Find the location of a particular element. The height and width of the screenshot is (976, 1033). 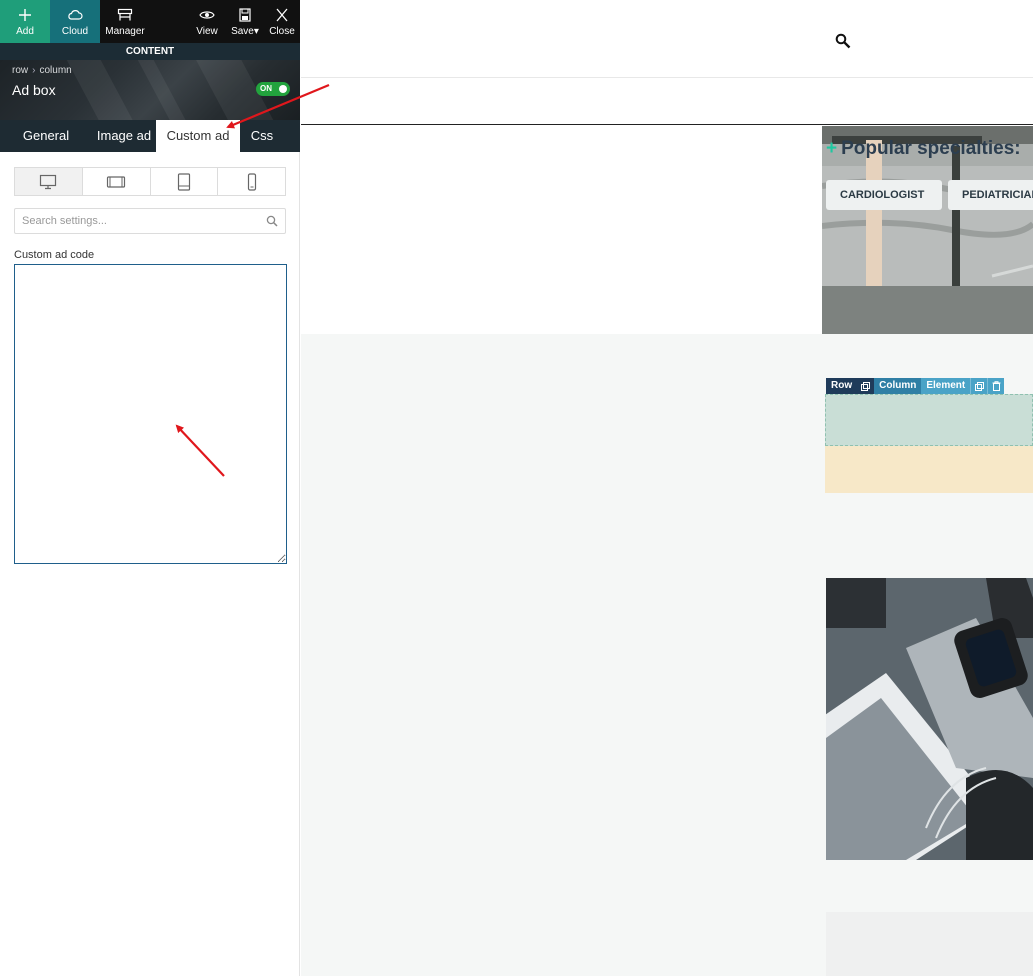

element-header: row › column Ad box ON is located at coordinates (150, 90).